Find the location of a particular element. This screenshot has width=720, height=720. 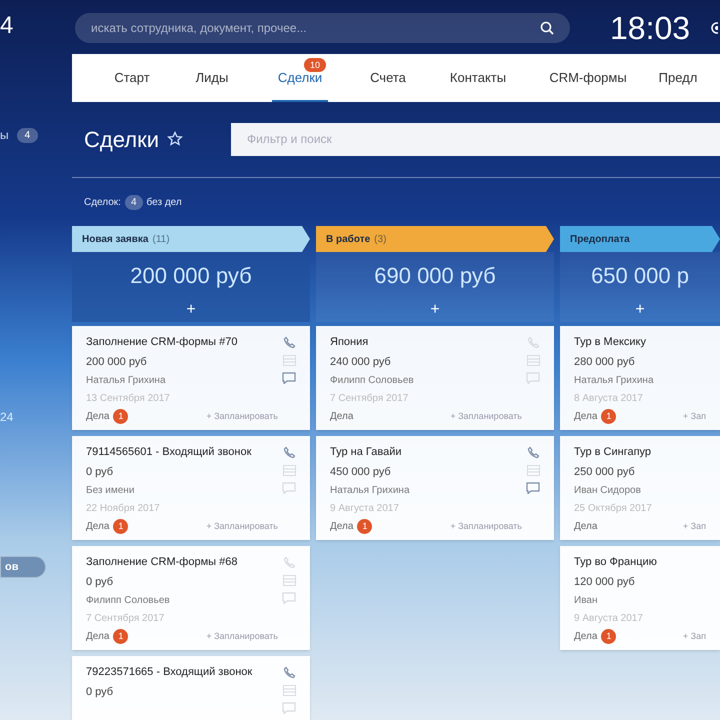

deal-amount: 240 000 руб is located at coordinates (361, 362).